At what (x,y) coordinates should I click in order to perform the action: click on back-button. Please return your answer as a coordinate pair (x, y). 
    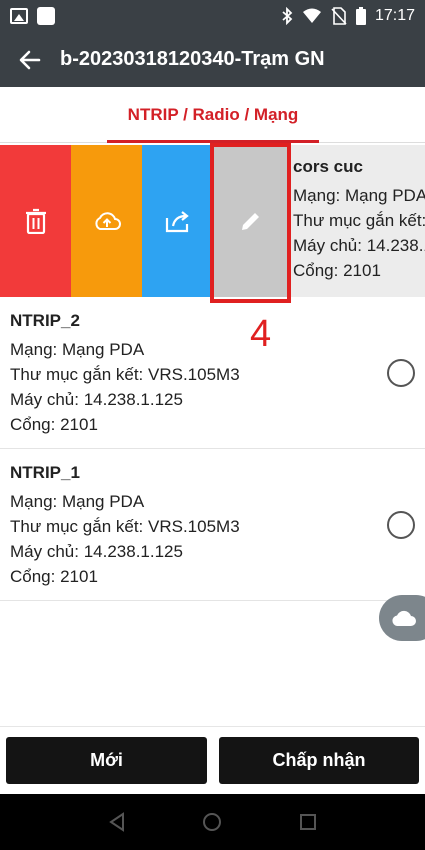
    Looking at the image, I should click on (30, 59).